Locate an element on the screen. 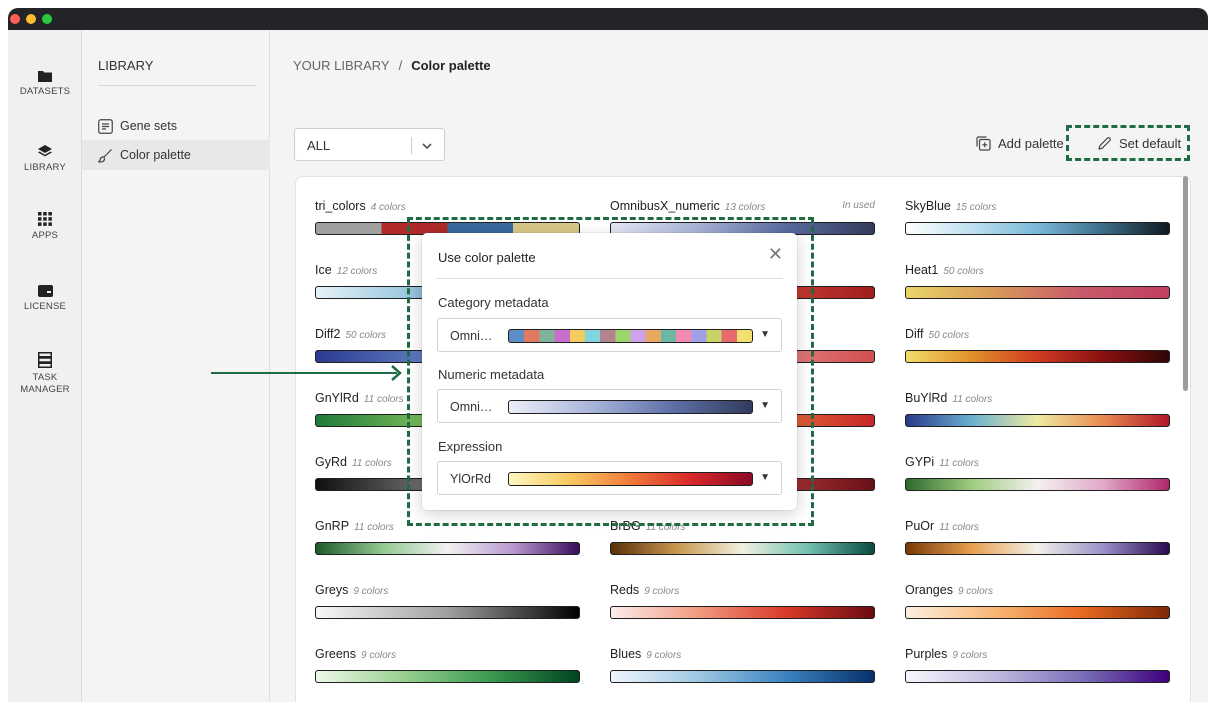  rail-item-apps: APPS is located at coordinates (45, 227).